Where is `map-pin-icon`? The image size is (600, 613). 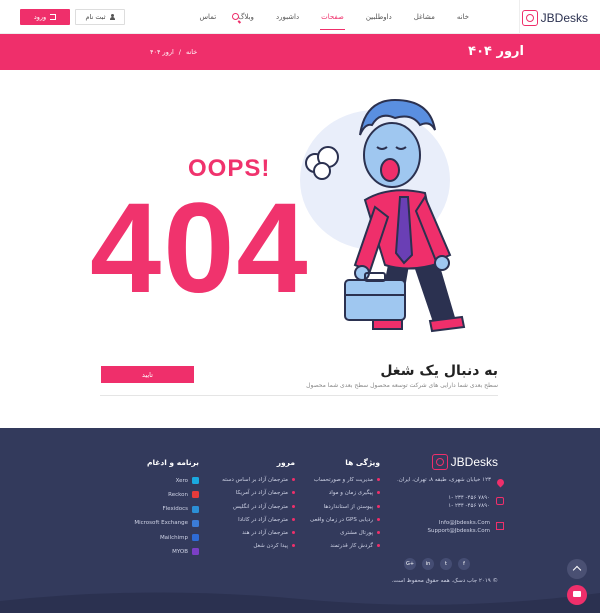
map-pin-icon is located at coordinates (500, 482).